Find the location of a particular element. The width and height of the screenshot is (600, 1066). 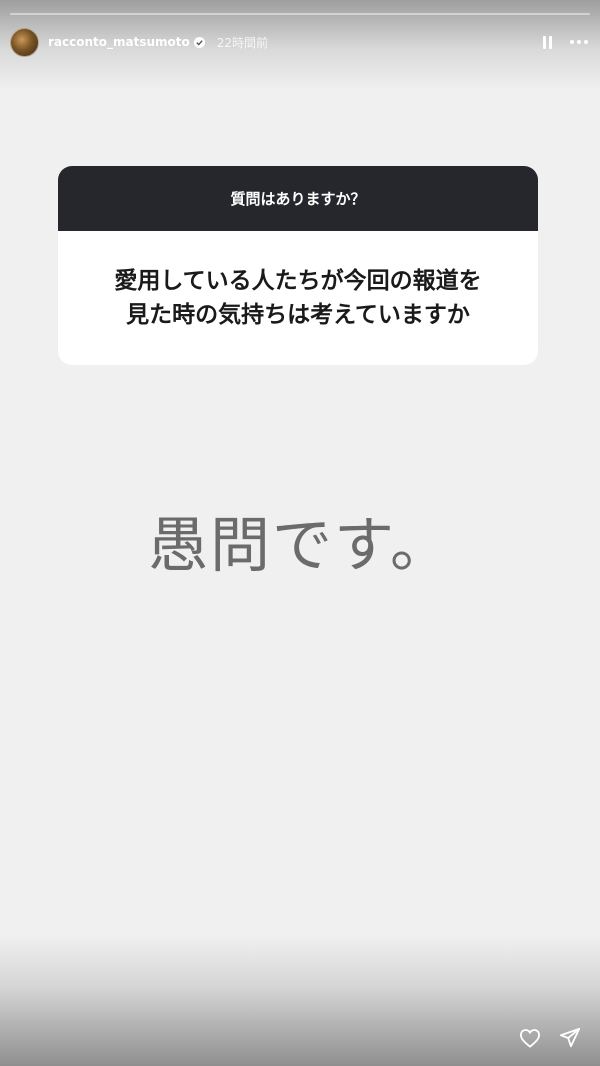

answer-text: 愚問です。 is located at coordinates (300, 546).